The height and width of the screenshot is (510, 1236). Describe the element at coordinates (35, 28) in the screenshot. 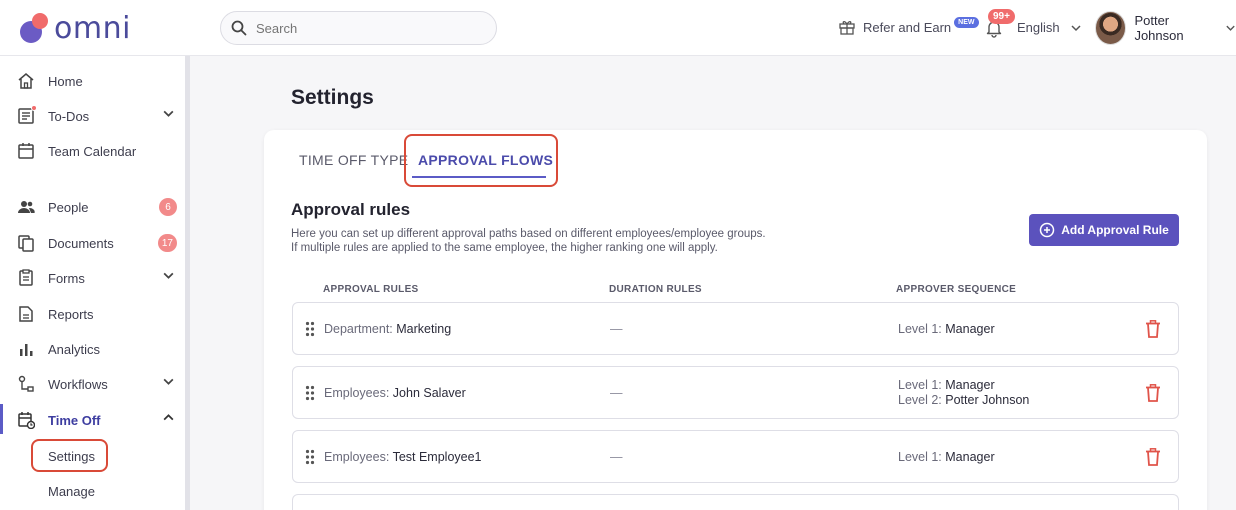

I see `omni-logo-mark` at that location.